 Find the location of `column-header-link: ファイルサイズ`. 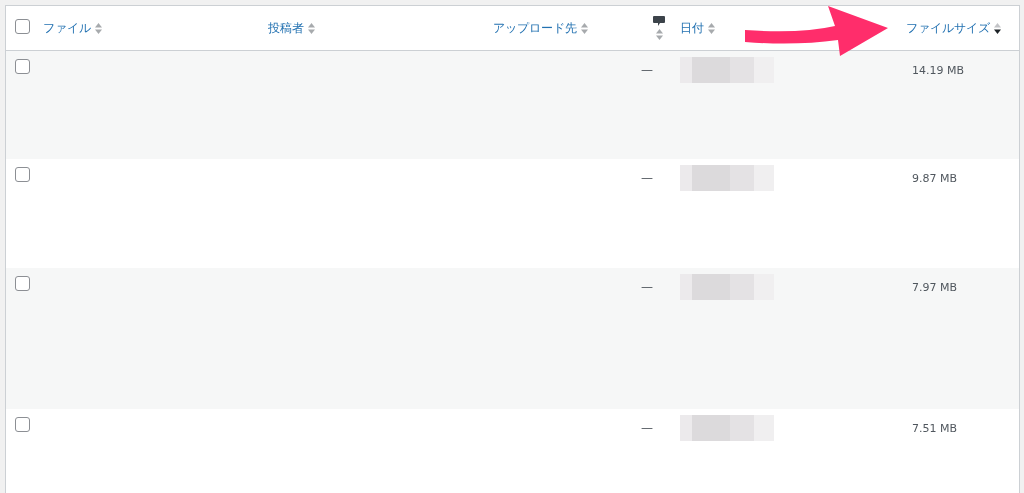

column-header-link: ファイルサイズ is located at coordinates (948, 28).